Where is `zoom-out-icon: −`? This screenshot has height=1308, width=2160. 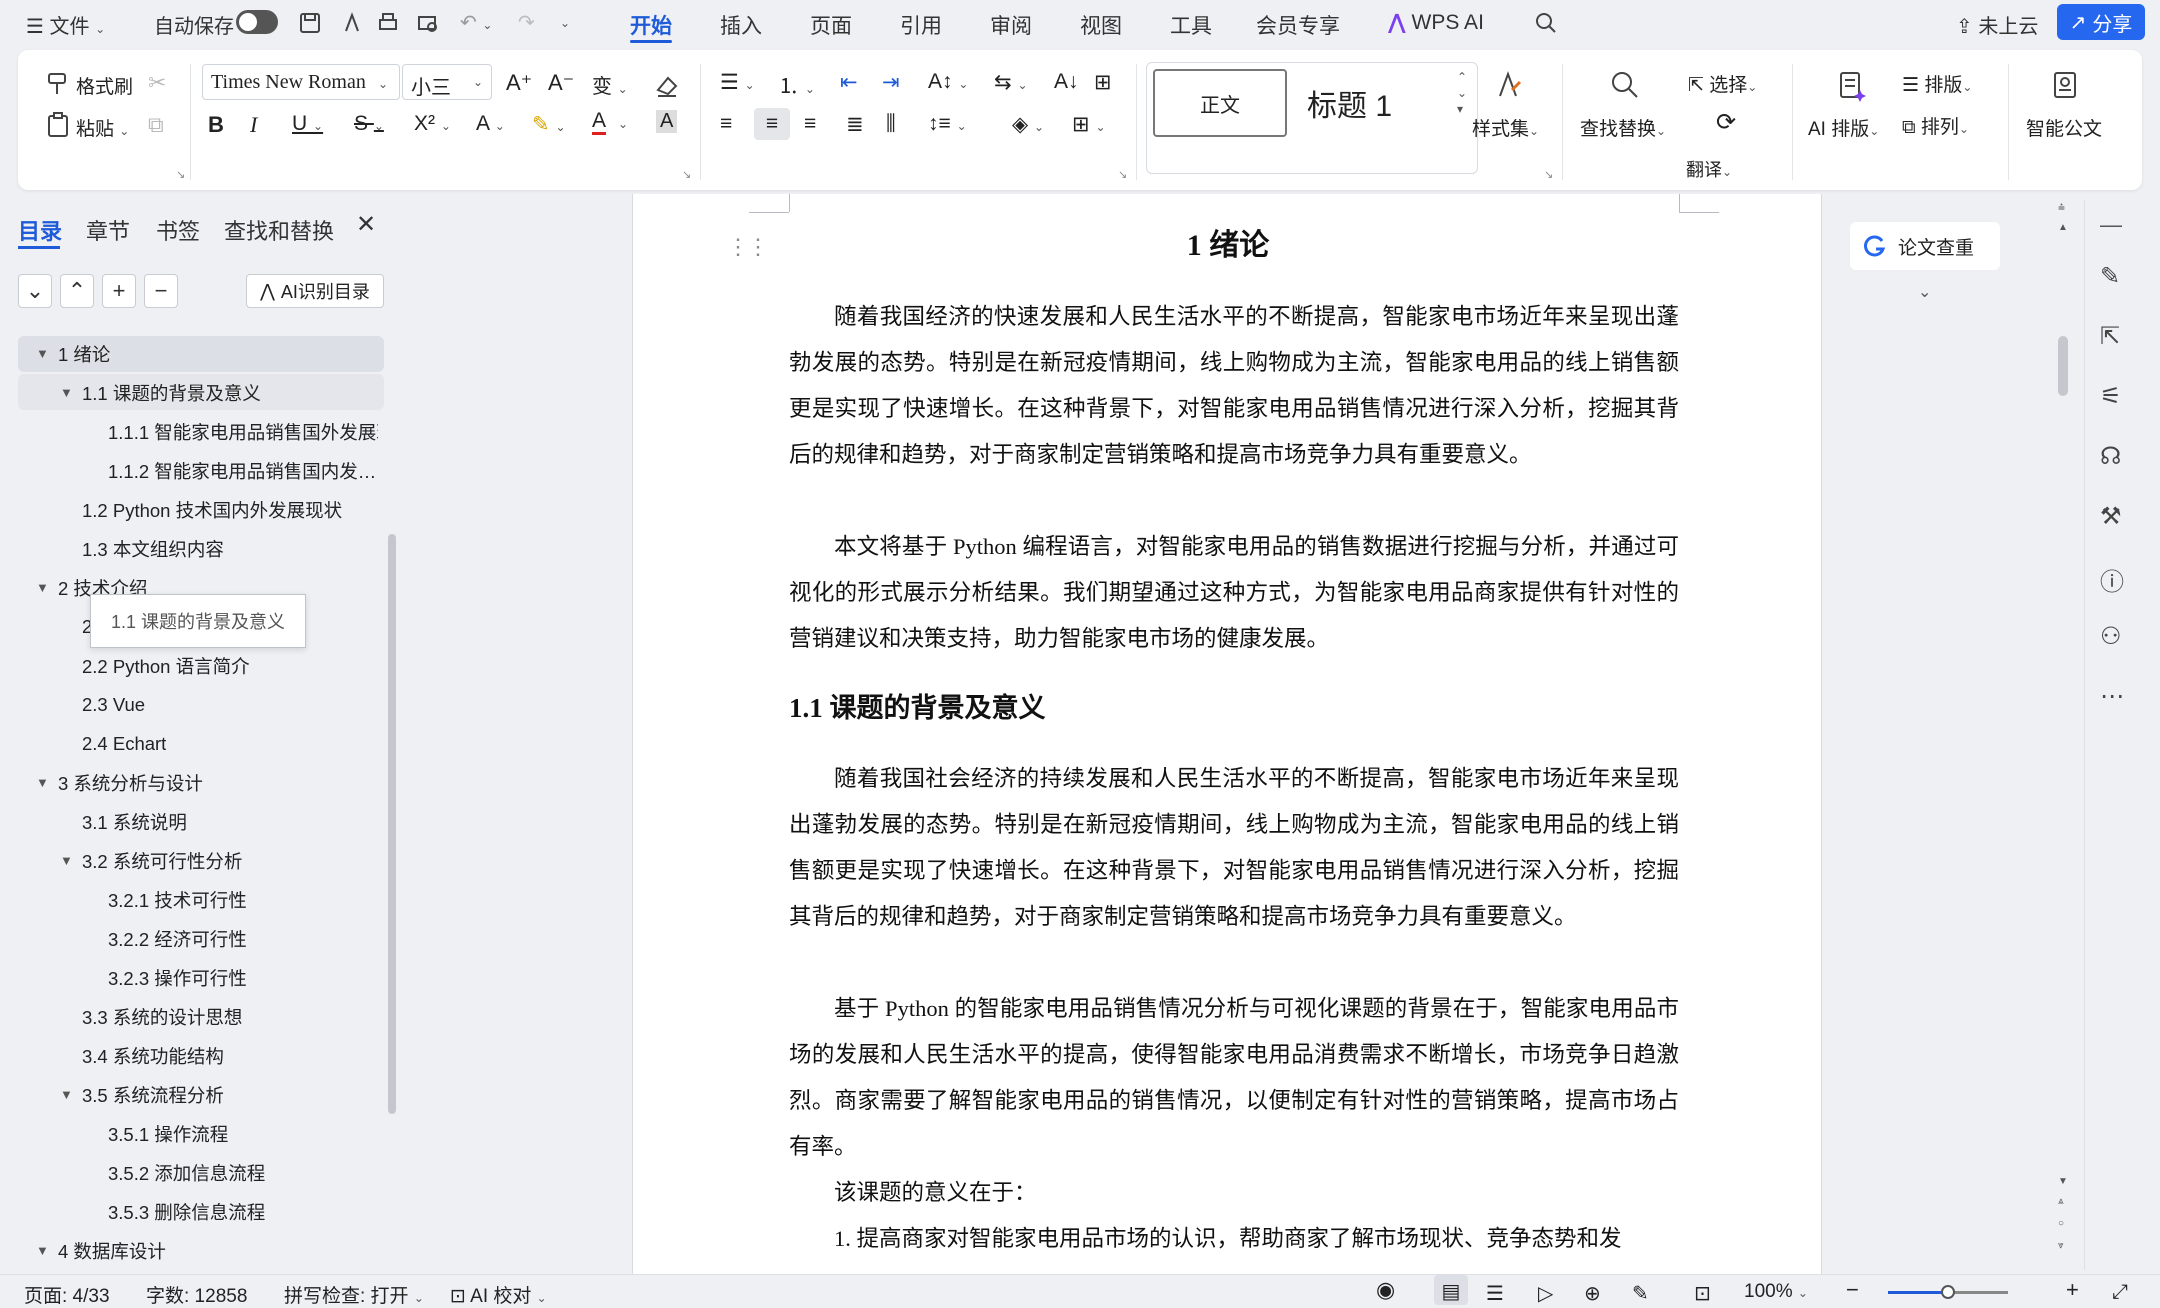
zoom-out-icon: − is located at coordinates (1852, 1290).